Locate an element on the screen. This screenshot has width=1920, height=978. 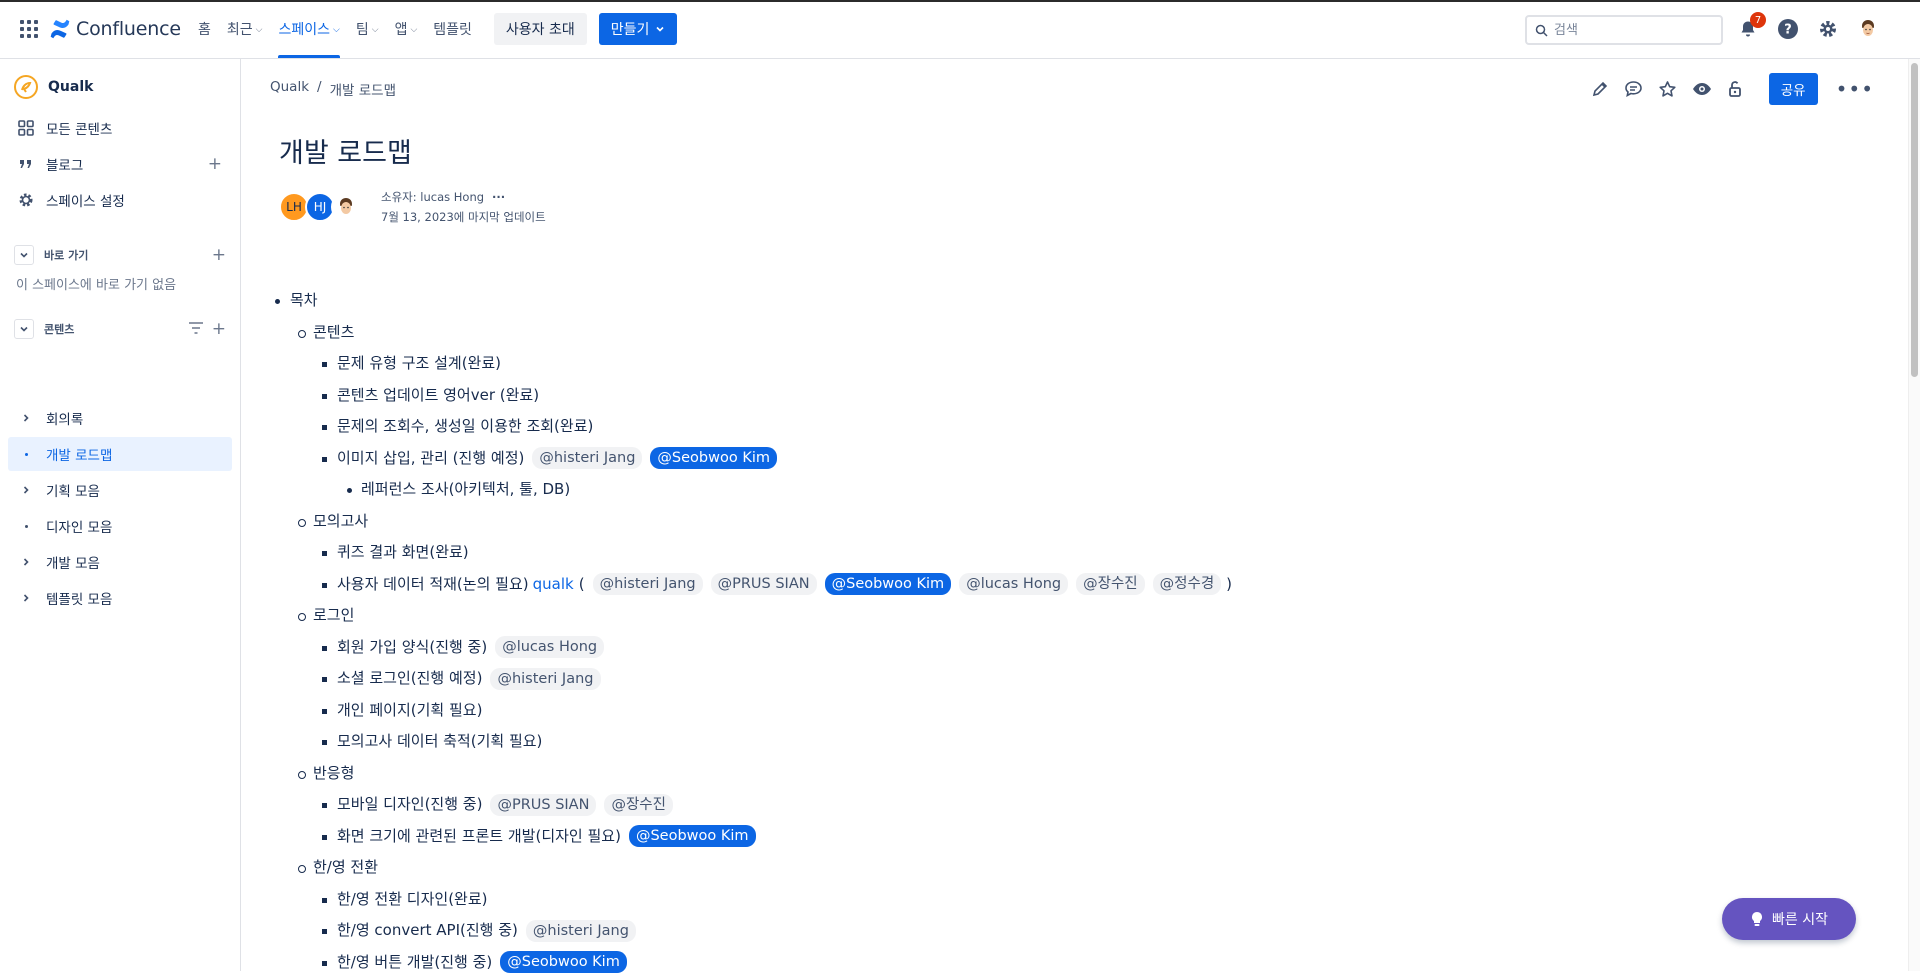
list-item-text: 콘텐츠 is located at coordinates (333, 333).